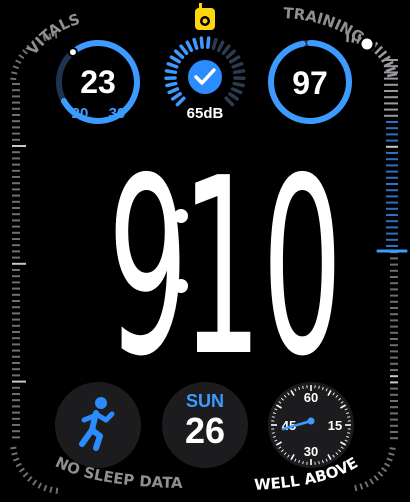 Image resolution: width=410 pixels, height=502 pixels. Describe the element at coordinates (148, 267) in the screenshot. I see `time-hours: 9` at that location.